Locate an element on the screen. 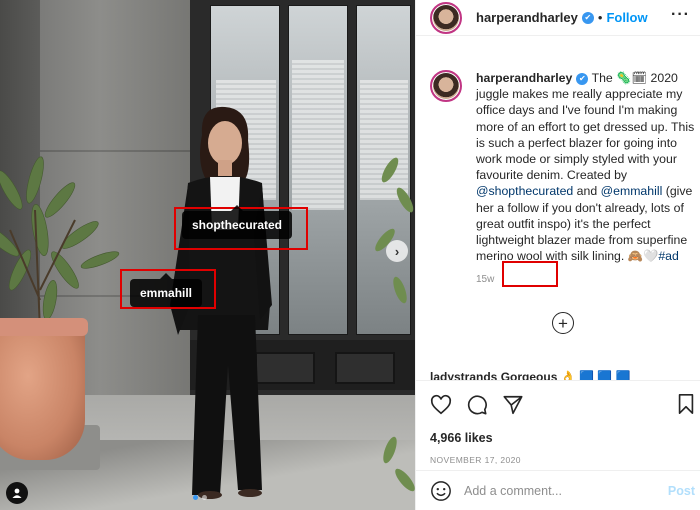  post-comment-button: Post is located at coordinates (681, 491).